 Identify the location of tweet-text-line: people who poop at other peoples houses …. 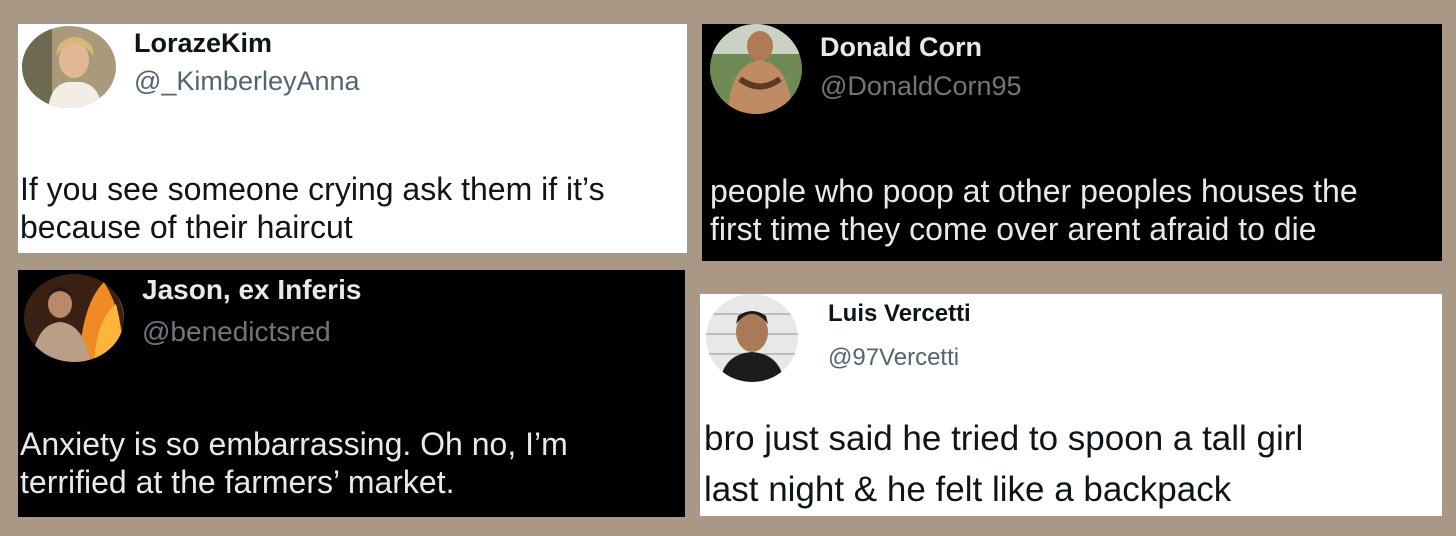
(1034, 191).